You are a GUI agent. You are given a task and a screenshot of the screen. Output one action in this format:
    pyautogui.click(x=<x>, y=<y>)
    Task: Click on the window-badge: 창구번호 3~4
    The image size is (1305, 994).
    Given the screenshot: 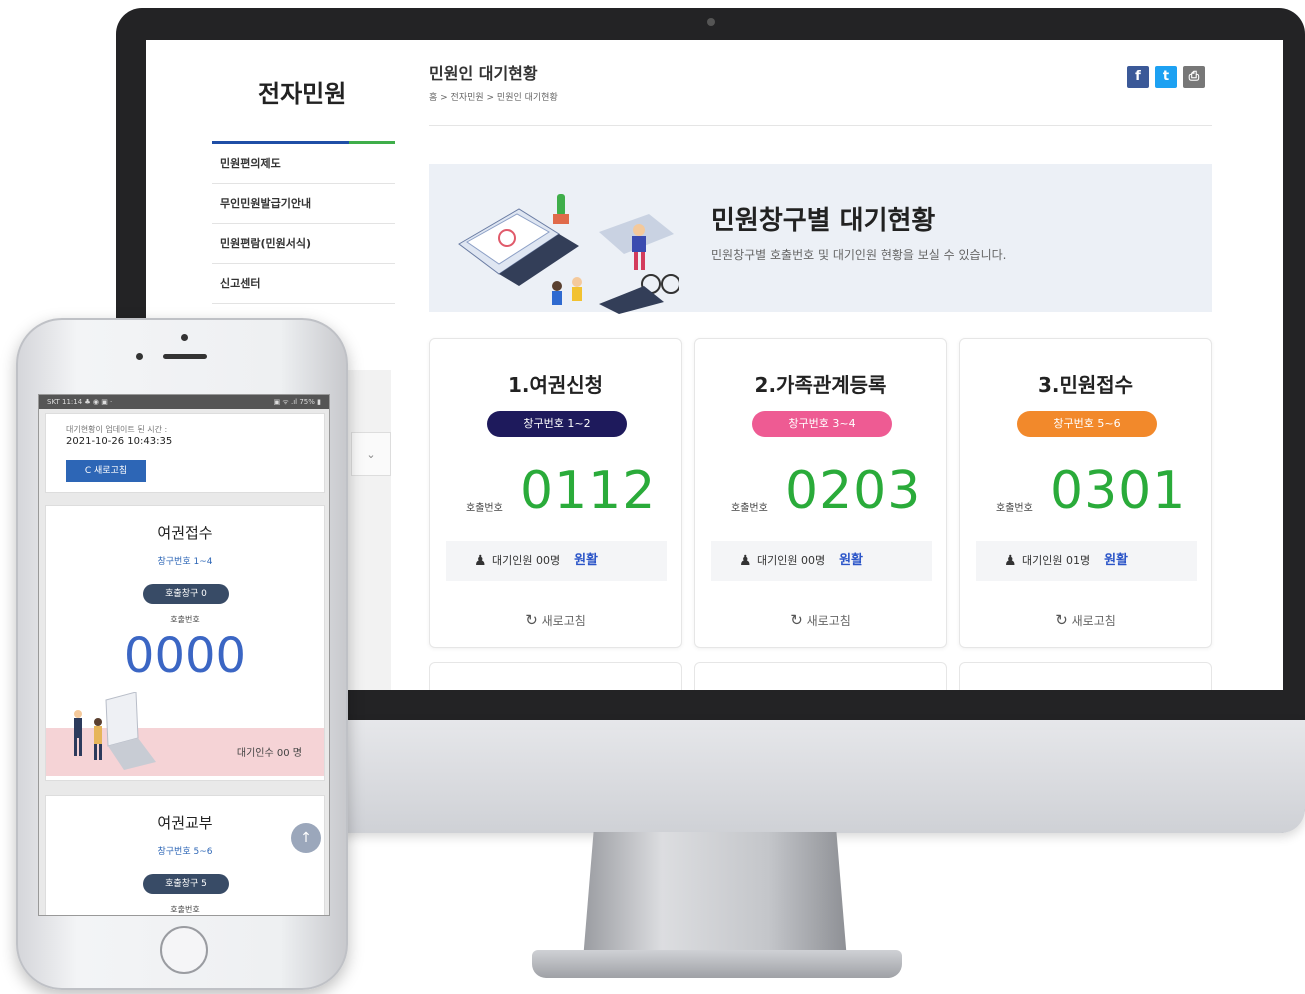 What is the action you would take?
    pyautogui.click(x=822, y=424)
    